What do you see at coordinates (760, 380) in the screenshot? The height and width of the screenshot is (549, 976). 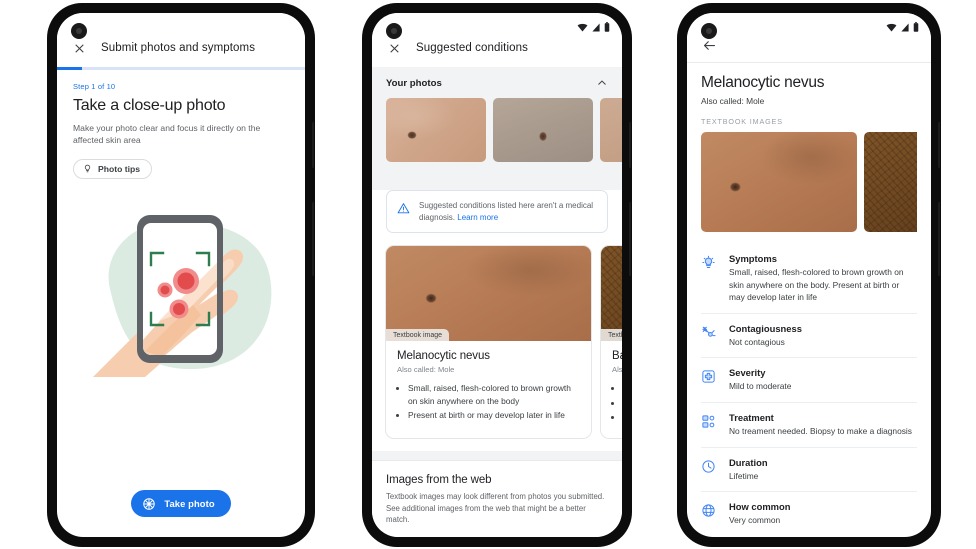 I see `fact-content: Severity Mild to moderate` at bounding box center [760, 380].